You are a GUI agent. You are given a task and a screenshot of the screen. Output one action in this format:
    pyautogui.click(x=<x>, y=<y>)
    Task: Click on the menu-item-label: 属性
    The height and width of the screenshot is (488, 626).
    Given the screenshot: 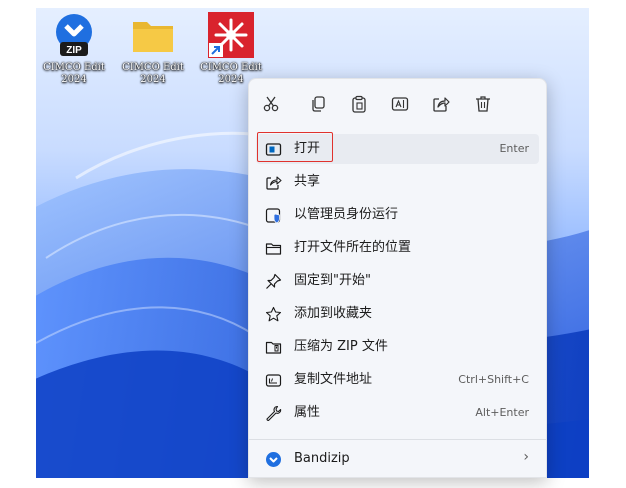 What is the action you would take?
    pyautogui.click(x=307, y=412)
    